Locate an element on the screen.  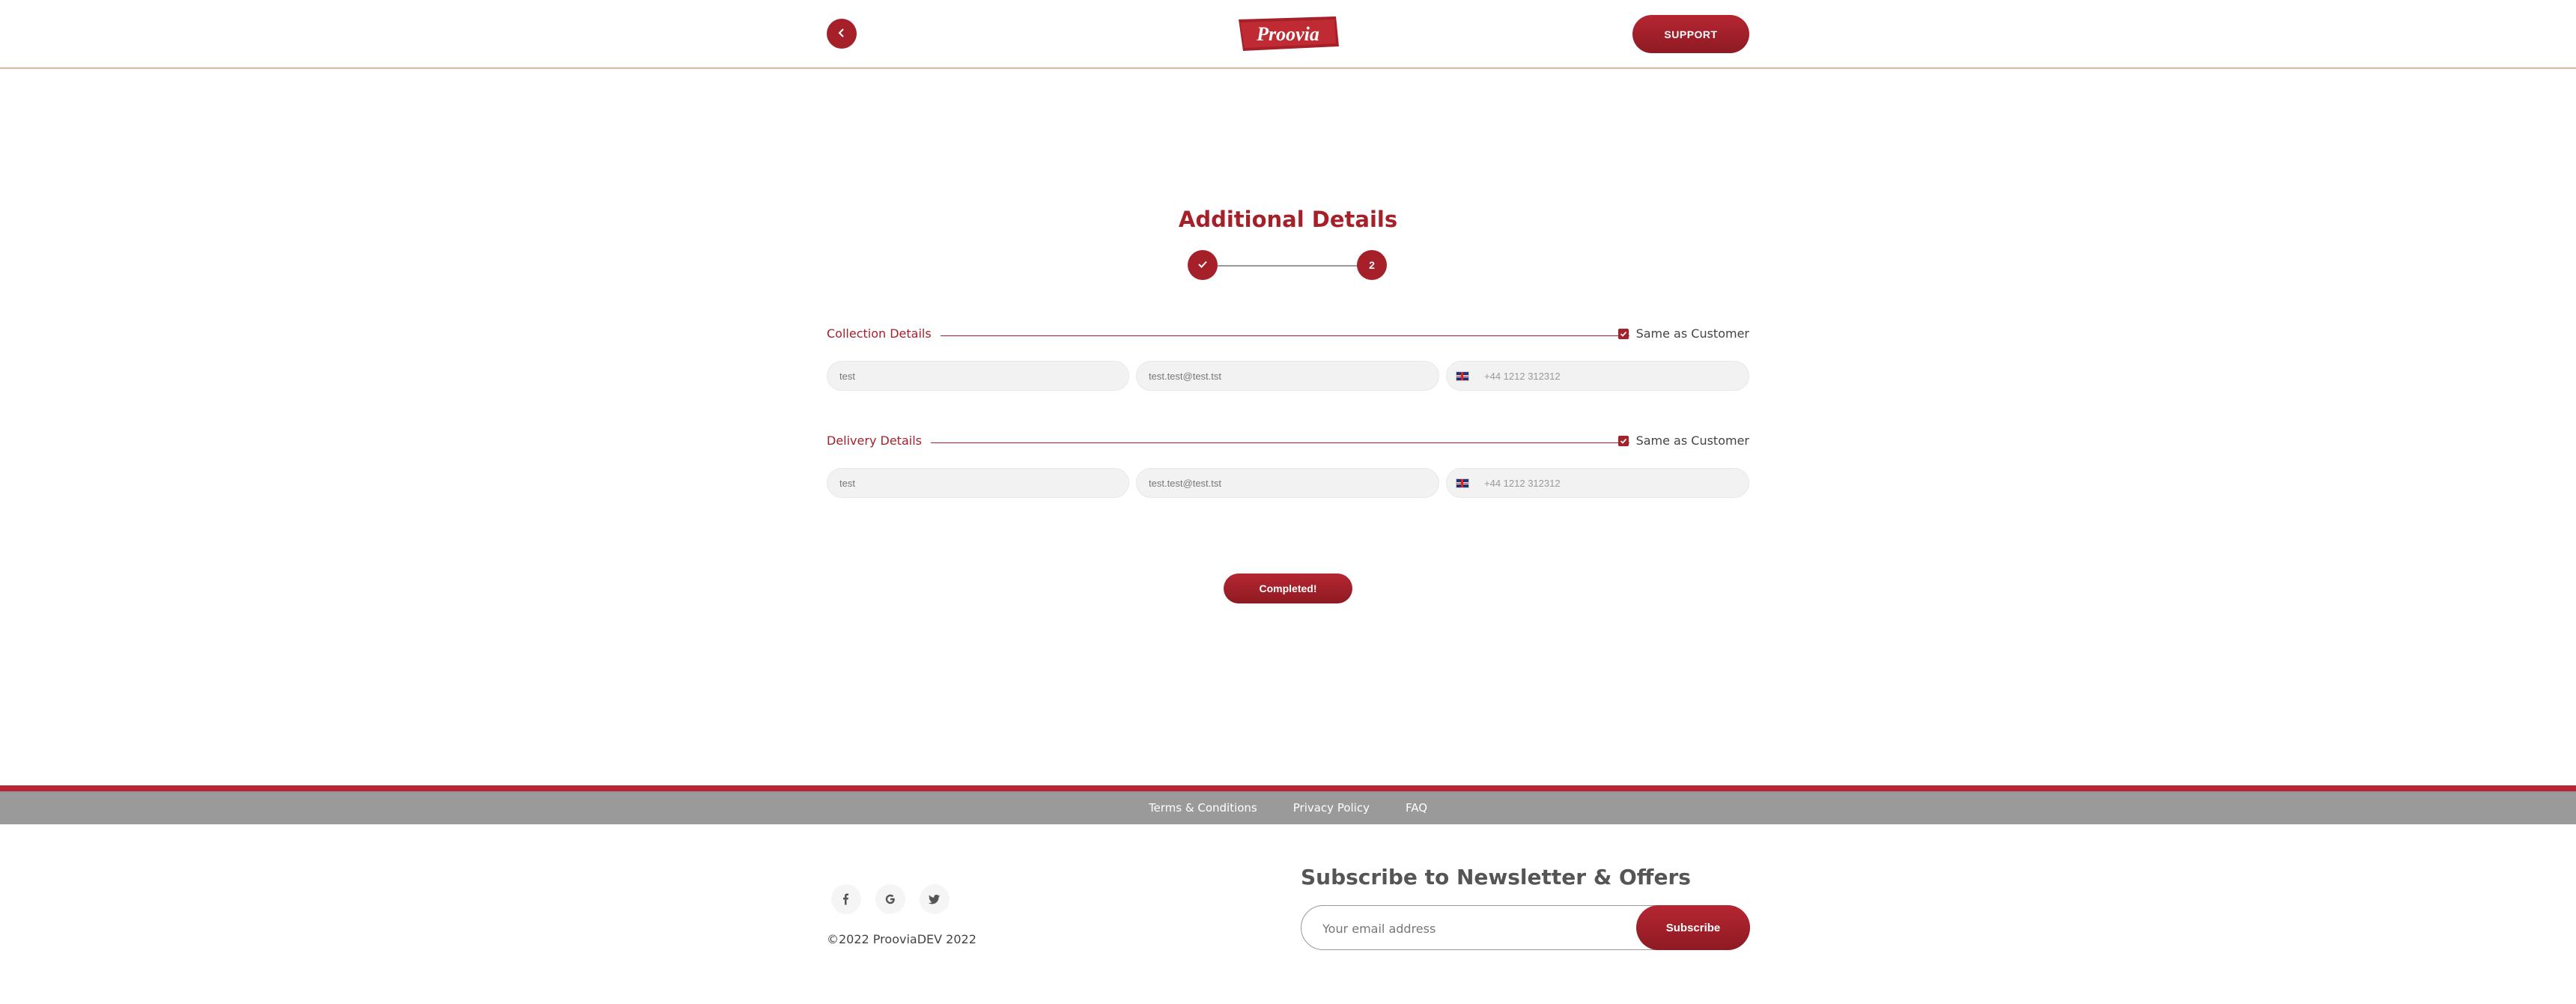
delivery-same-as-customer: Same as Customer is located at coordinates (1683, 440).